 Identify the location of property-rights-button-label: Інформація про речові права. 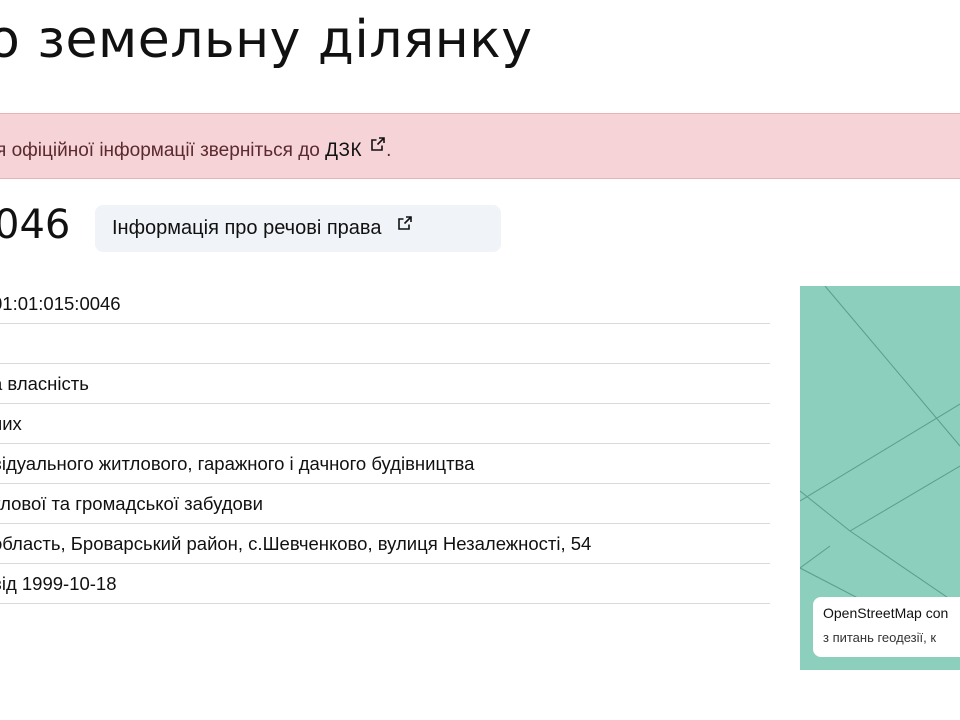
(247, 228).